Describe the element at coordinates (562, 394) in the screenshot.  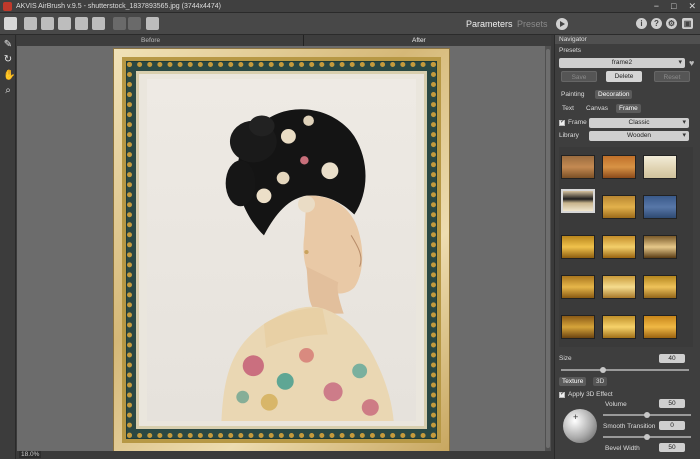
I see `apply-3d-checkbox` at that location.